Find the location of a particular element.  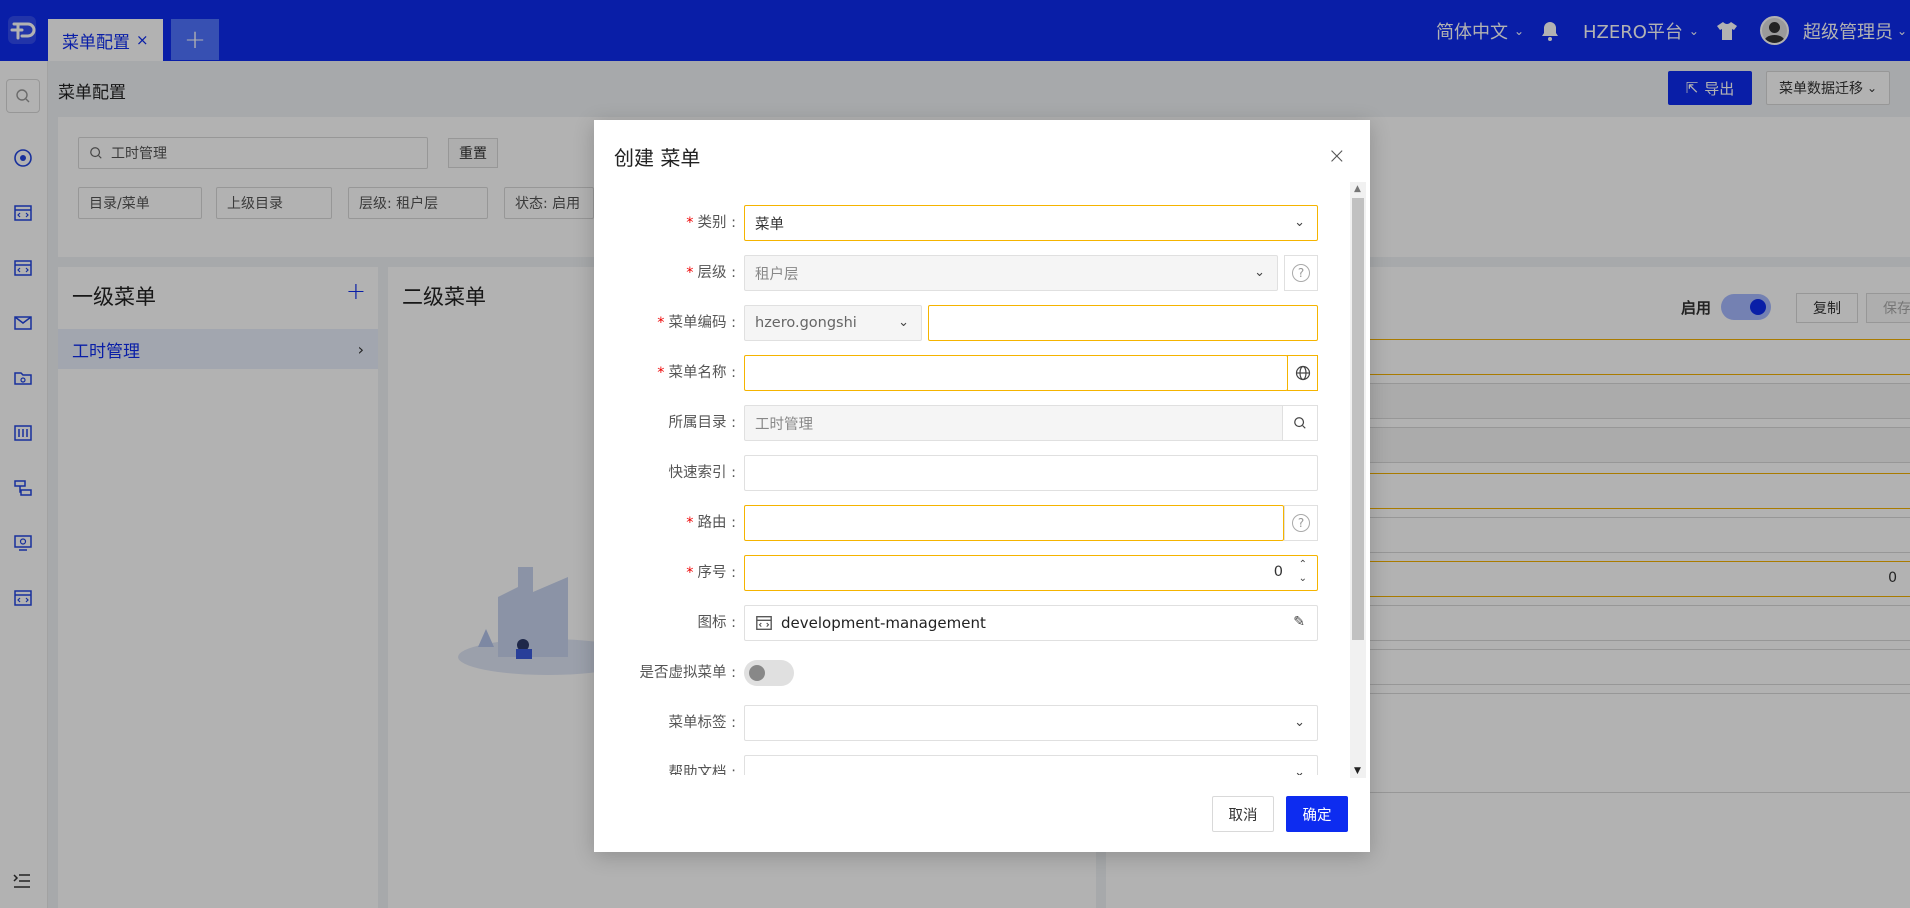

order-stepper: 0 ⌃ ⌄ is located at coordinates (1031, 573).